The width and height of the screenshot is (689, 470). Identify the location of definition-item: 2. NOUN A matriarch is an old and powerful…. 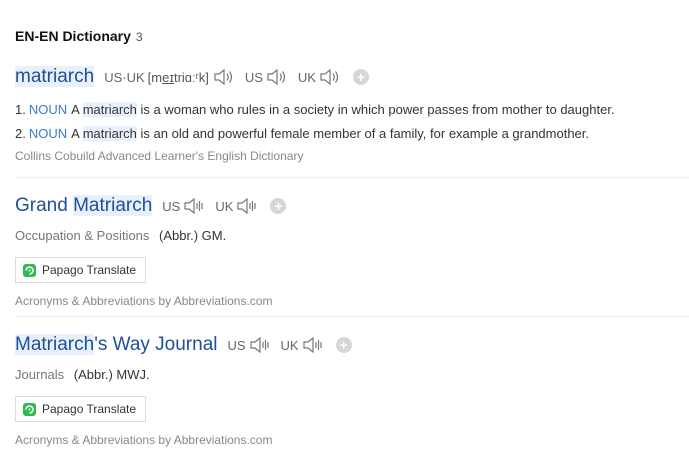
(302, 133).